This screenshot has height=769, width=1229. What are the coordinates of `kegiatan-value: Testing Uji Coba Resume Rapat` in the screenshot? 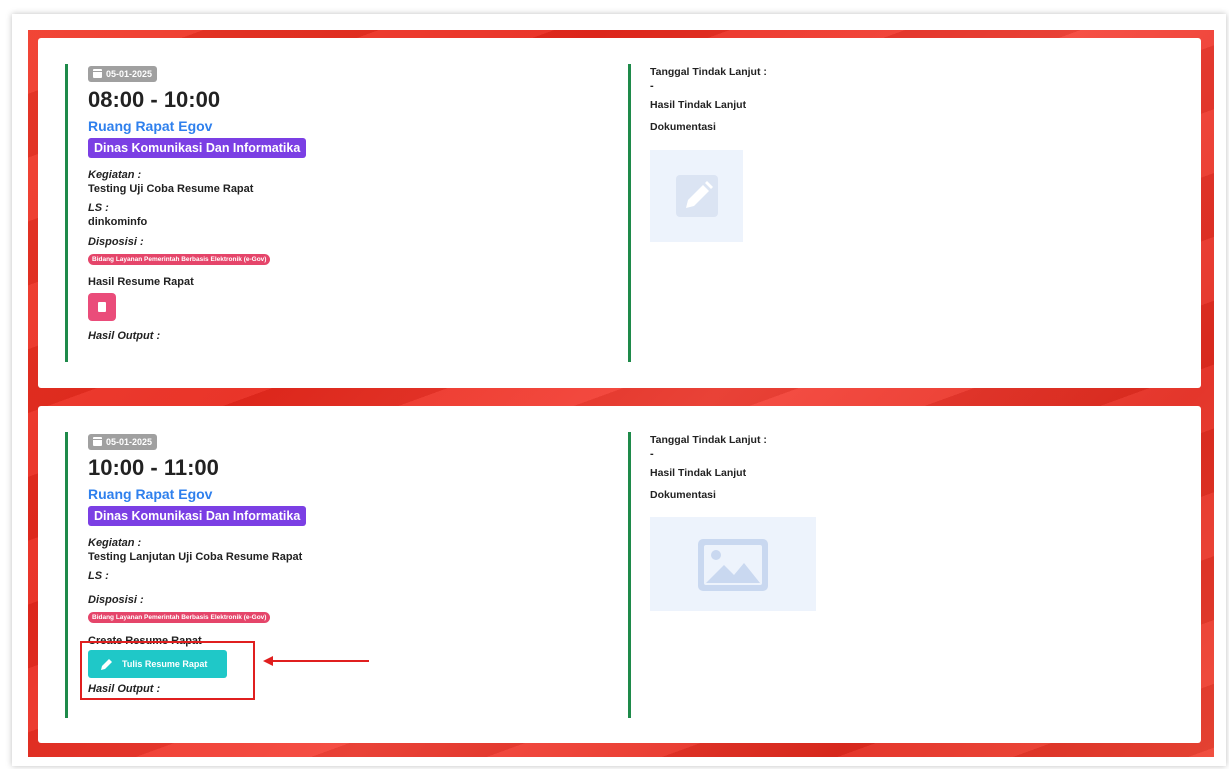 It's located at (171, 189).